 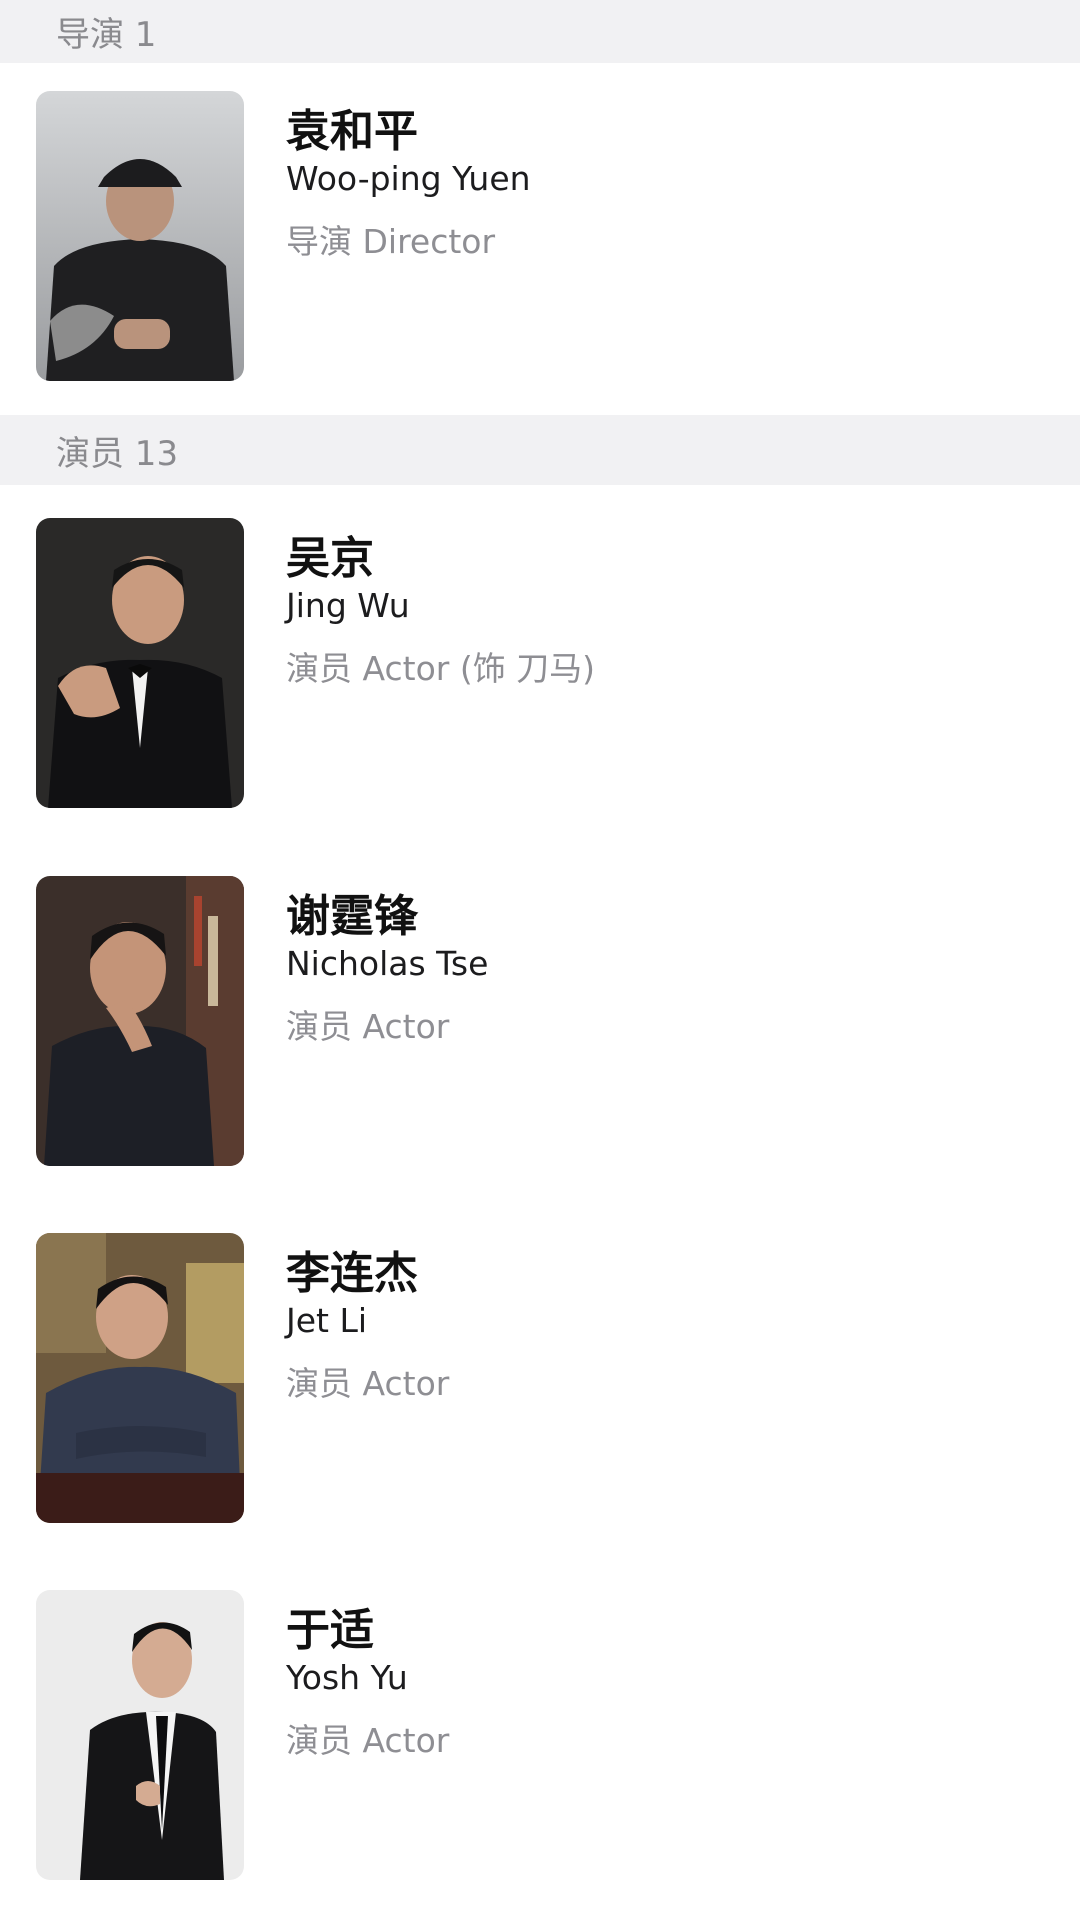 I want to click on section-header-actors: 演员 13, so click(x=540, y=450).